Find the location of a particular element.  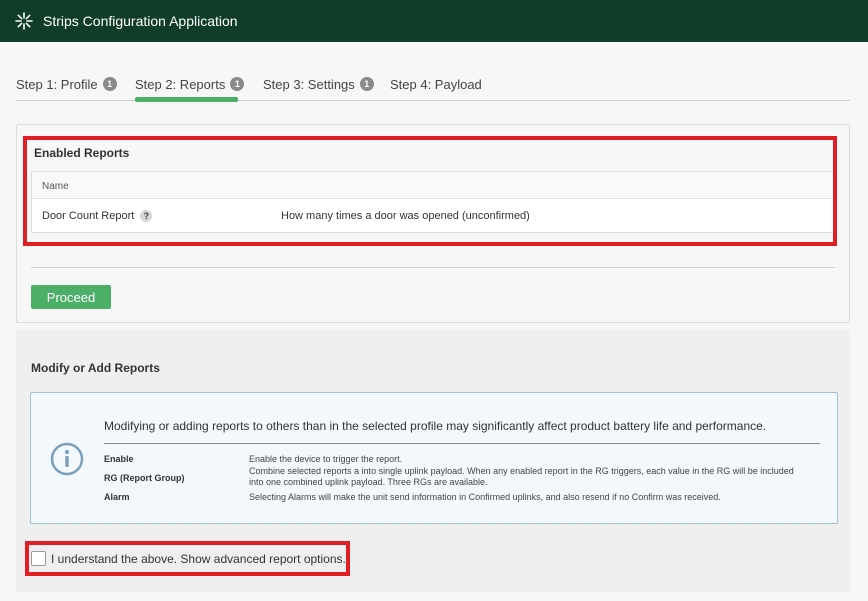

definition-desc-enable: Enable the device to trigger the report. is located at coordinates (326, 459).